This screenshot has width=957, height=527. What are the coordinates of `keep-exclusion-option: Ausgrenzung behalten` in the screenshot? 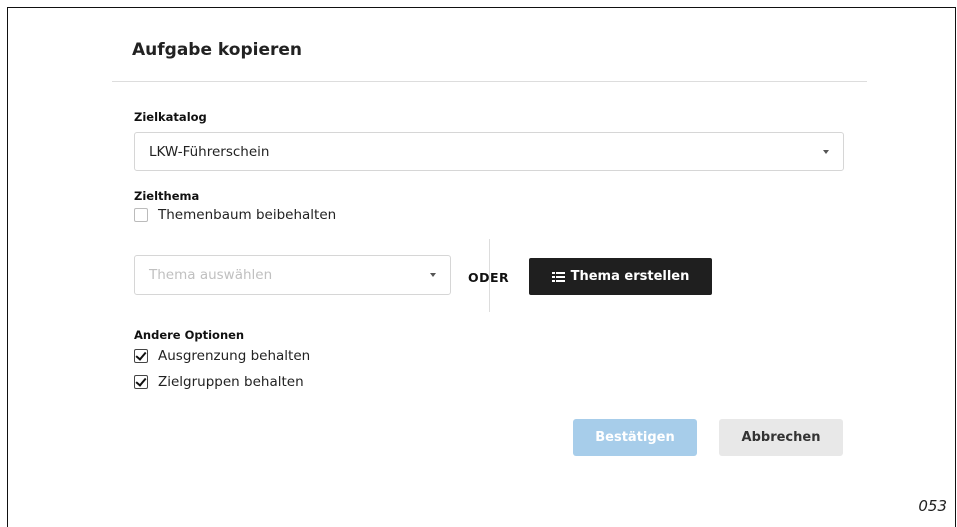 It's located at (222, 356).